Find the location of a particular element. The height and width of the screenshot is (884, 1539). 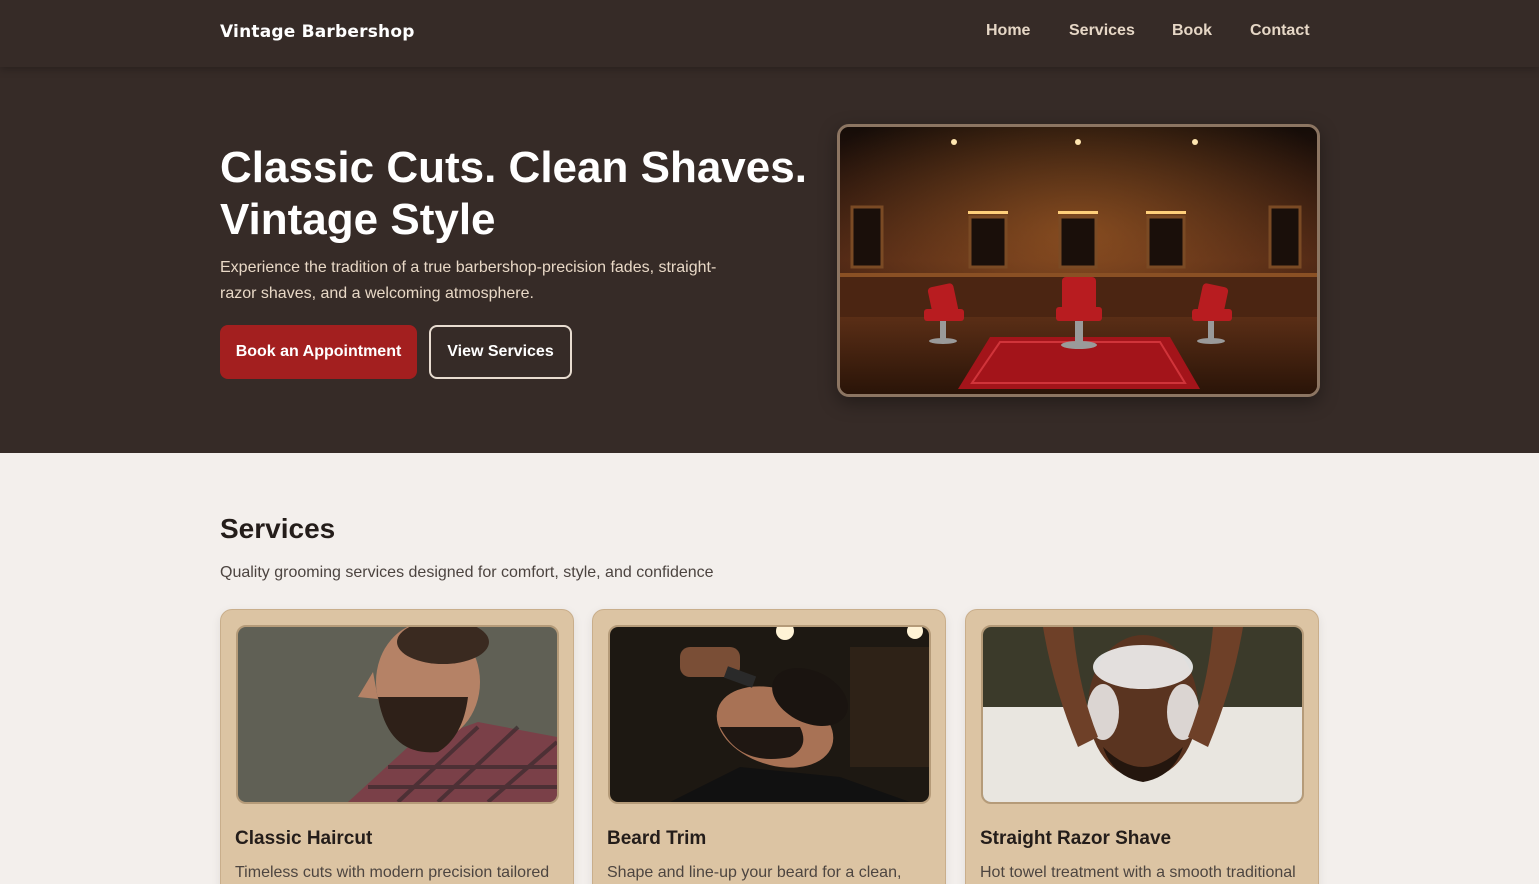

view-services-button: View Services is located at coordinates (500, 352).